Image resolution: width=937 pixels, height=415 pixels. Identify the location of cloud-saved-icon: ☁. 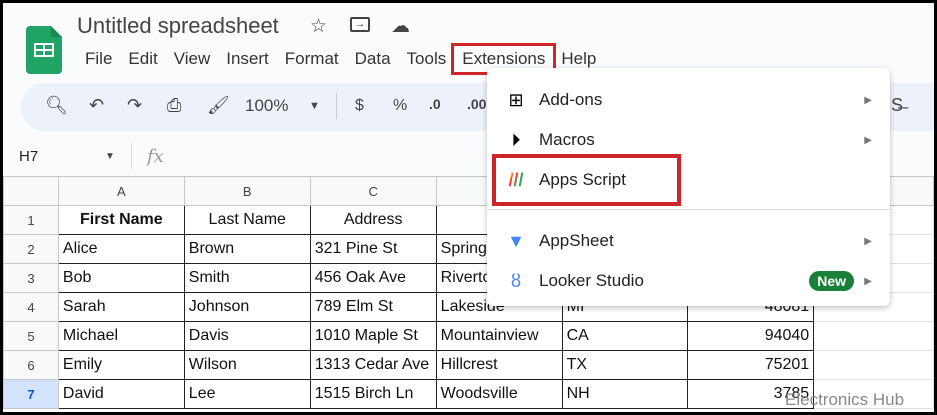
(400, 26).